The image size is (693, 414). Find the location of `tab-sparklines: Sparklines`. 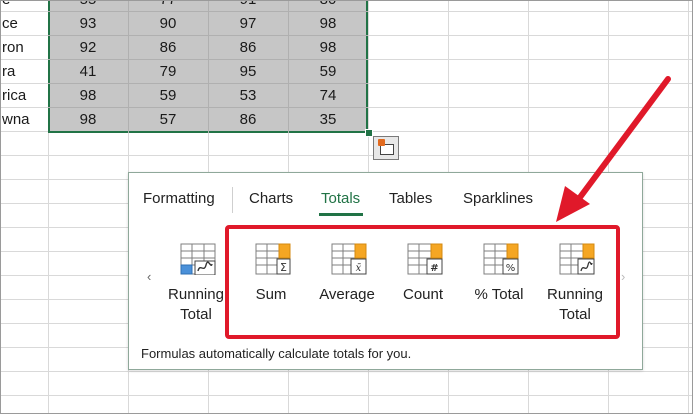

tab-sparklines: Sparklines is located at coordinates (498, 198).